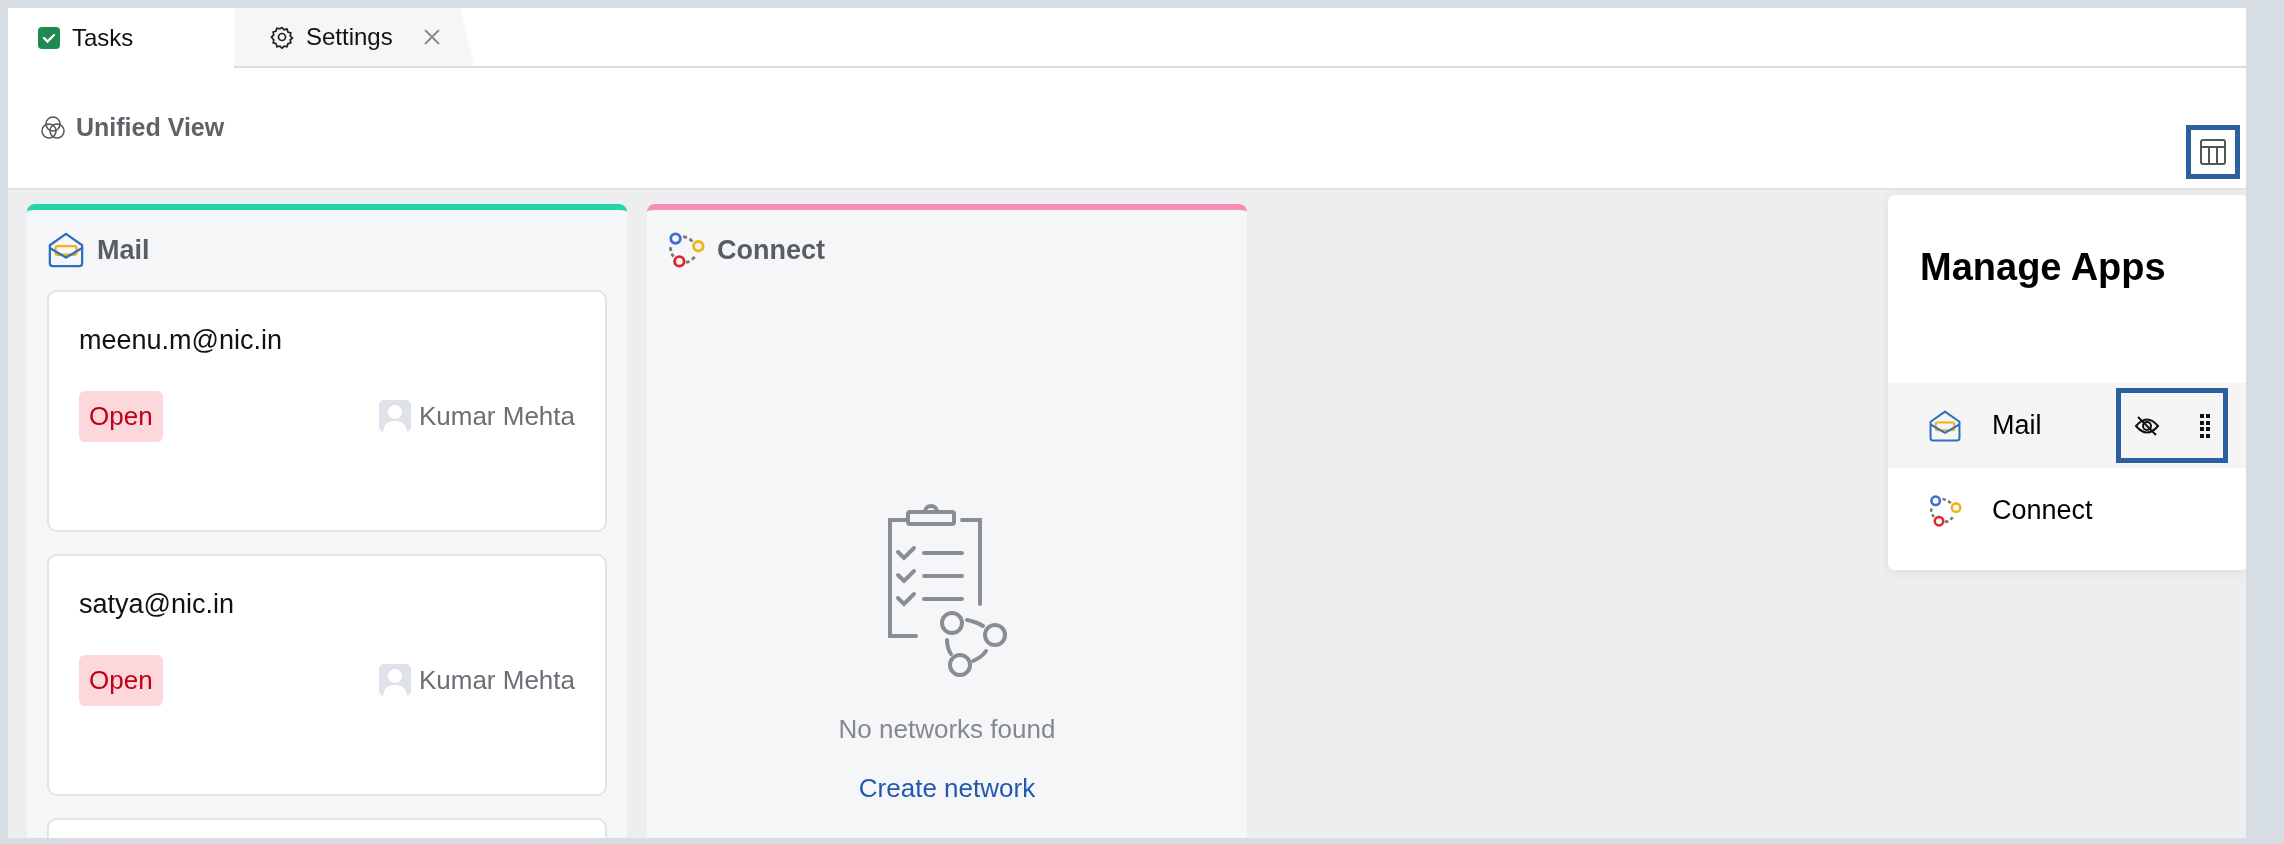 Image resolution: width=2284 pixels, height=844 pixels. What do you see at coordinates (2205, 425) in the screenshot?
I see `drag-handle-icon` at bounding box center [2205, 425].